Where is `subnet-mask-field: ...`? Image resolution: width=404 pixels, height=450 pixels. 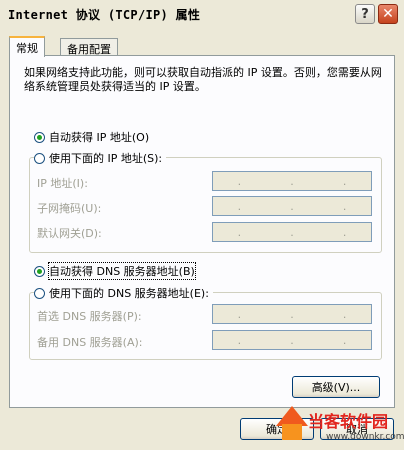
subnet-mask-field: ... is located at coordinates (292, 206).